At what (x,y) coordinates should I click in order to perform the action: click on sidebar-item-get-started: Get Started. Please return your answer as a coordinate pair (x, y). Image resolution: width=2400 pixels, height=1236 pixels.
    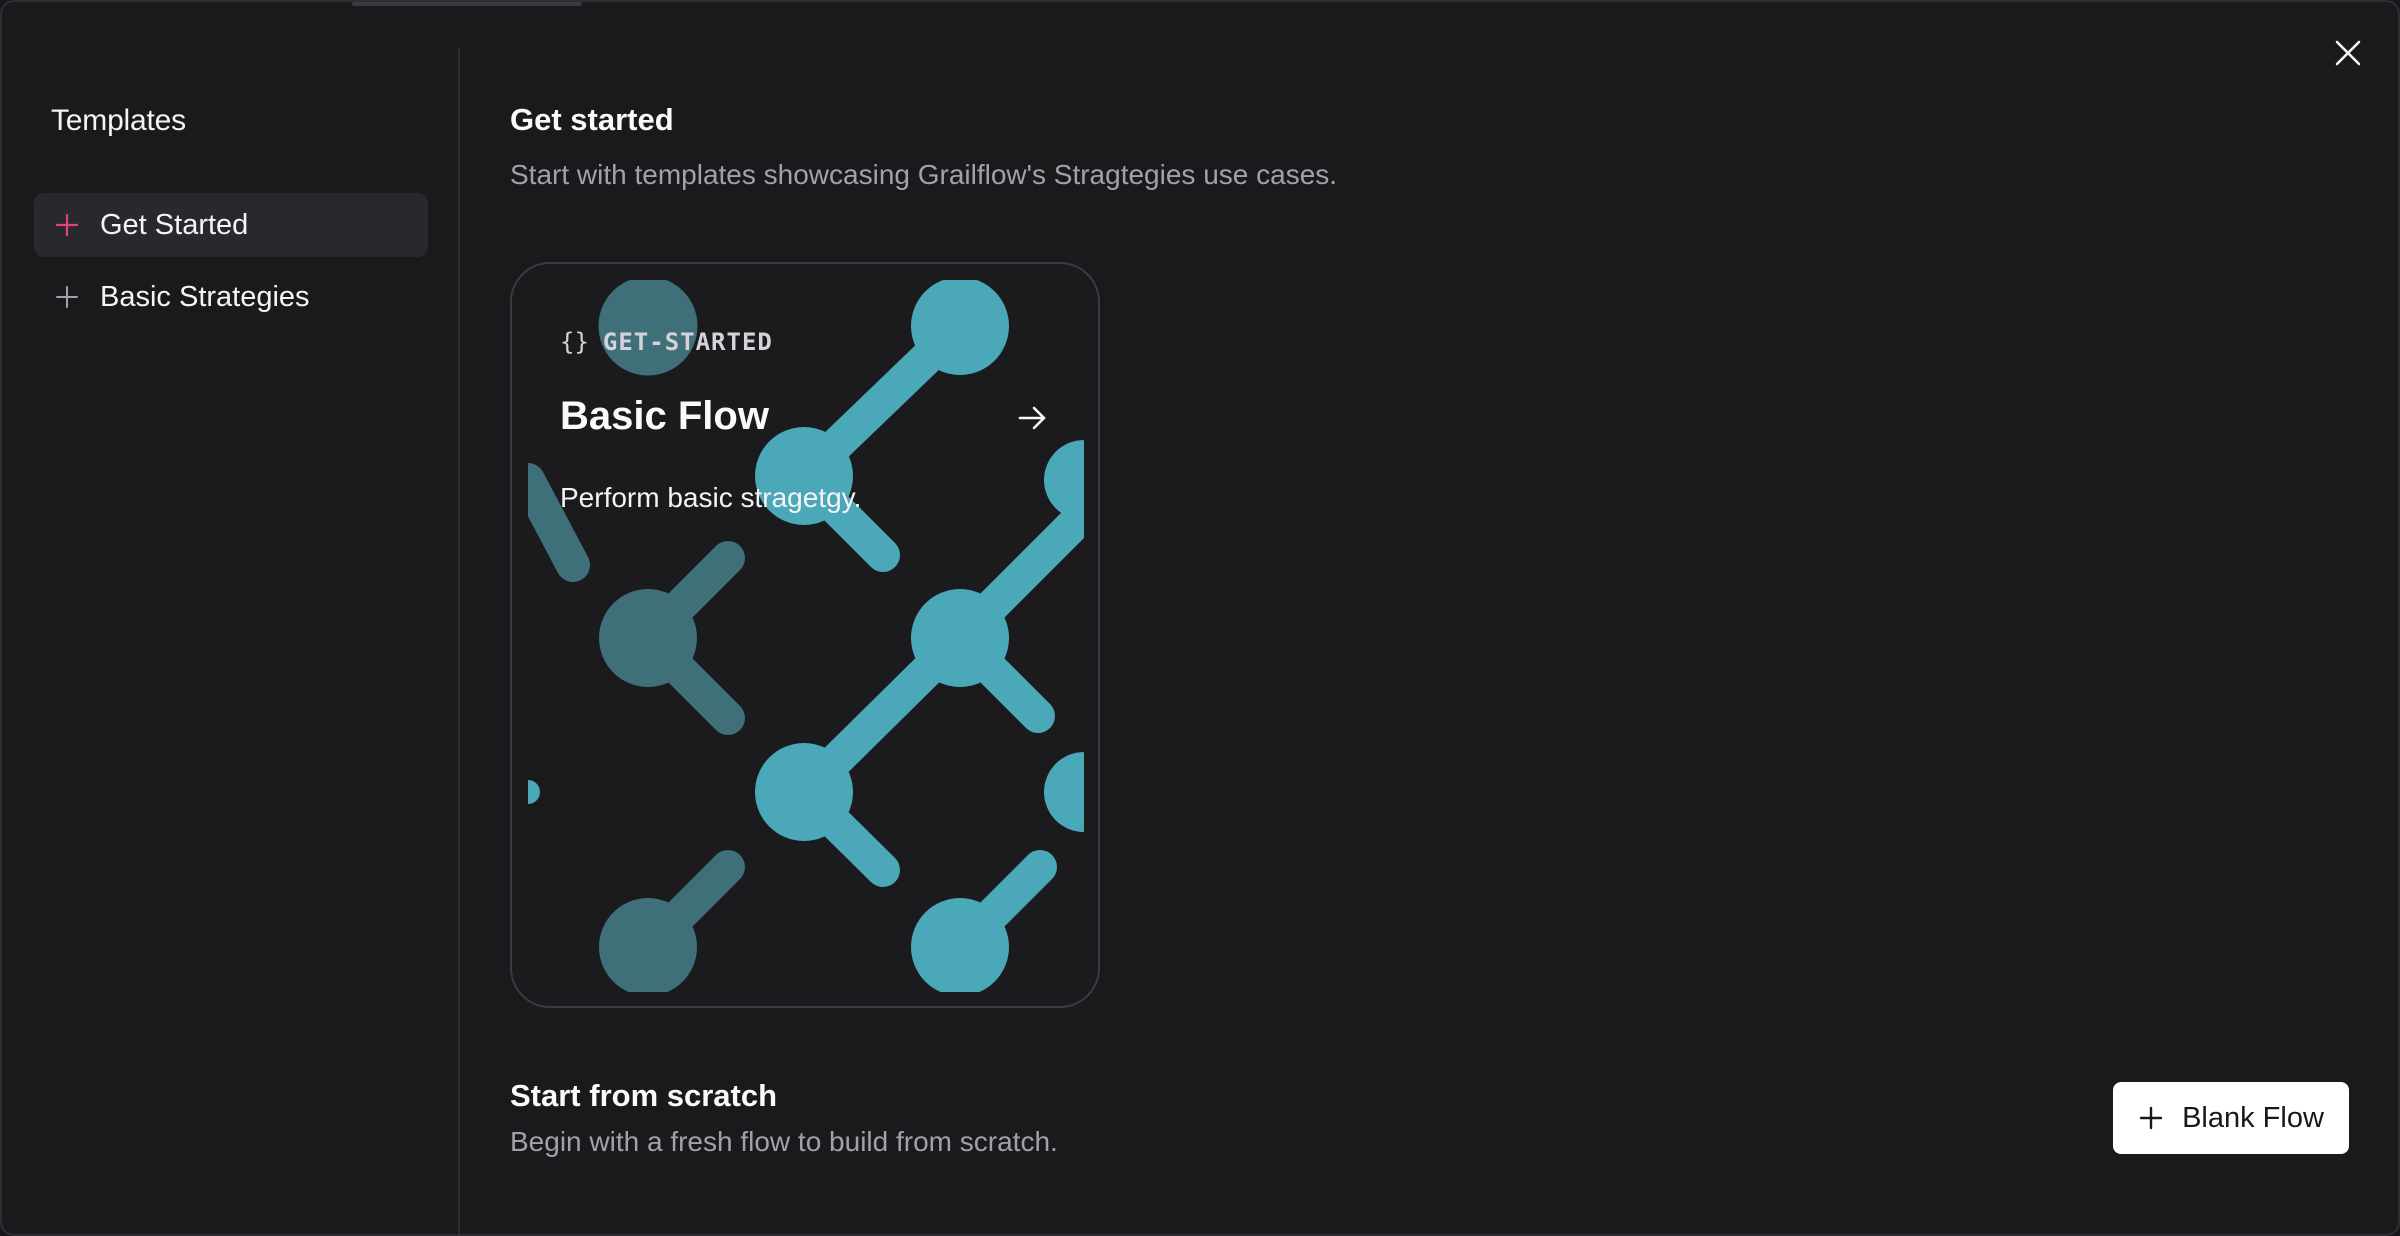
    Looking at the image, I should click on (231, 225).